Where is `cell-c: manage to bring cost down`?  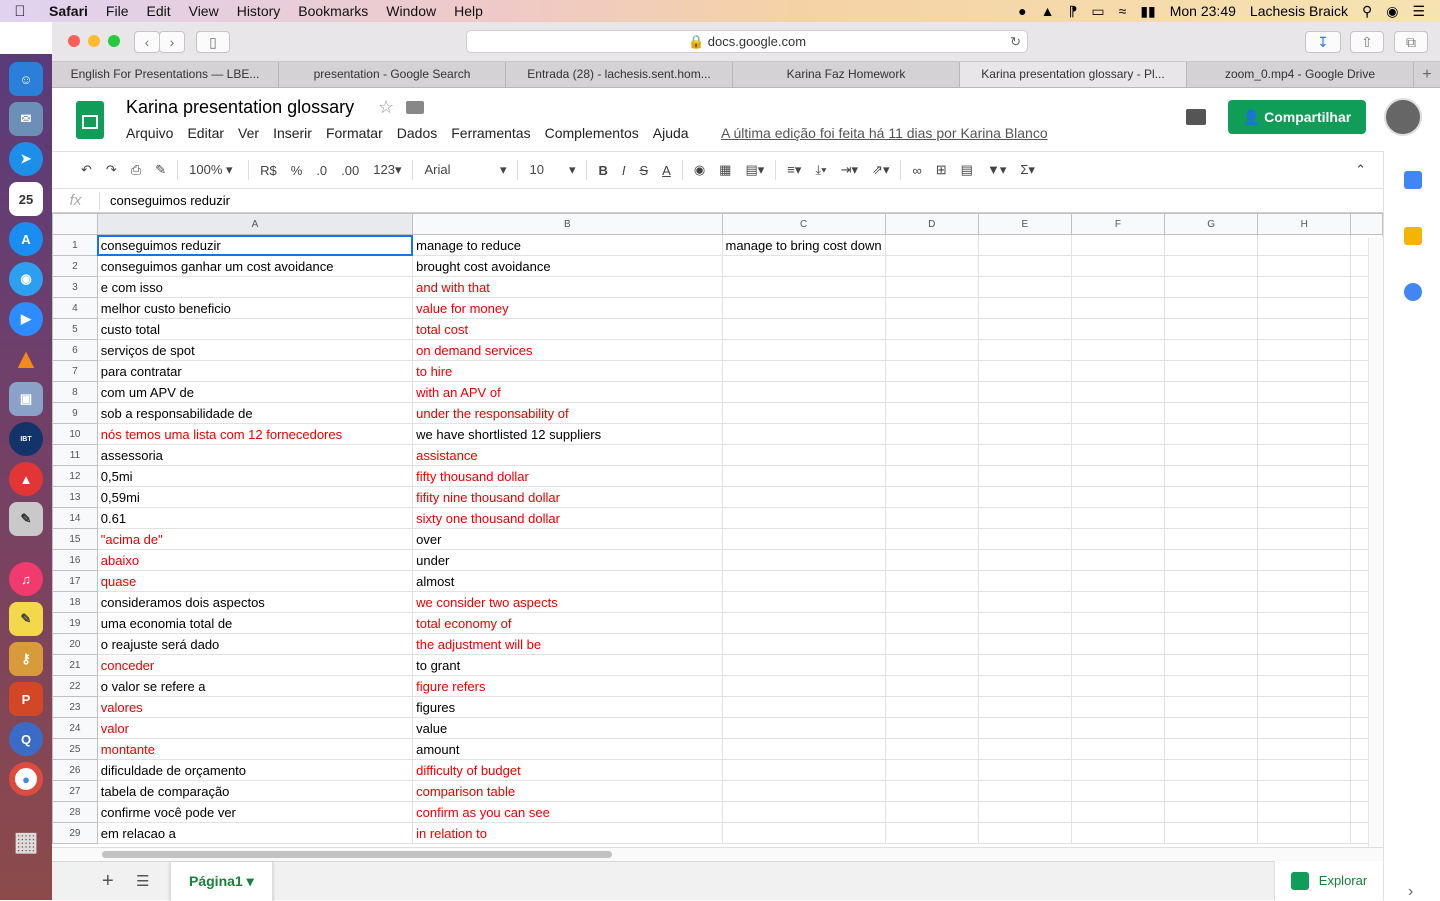 cell-c: manage to bring cost down is located at coordinates (803, 245).